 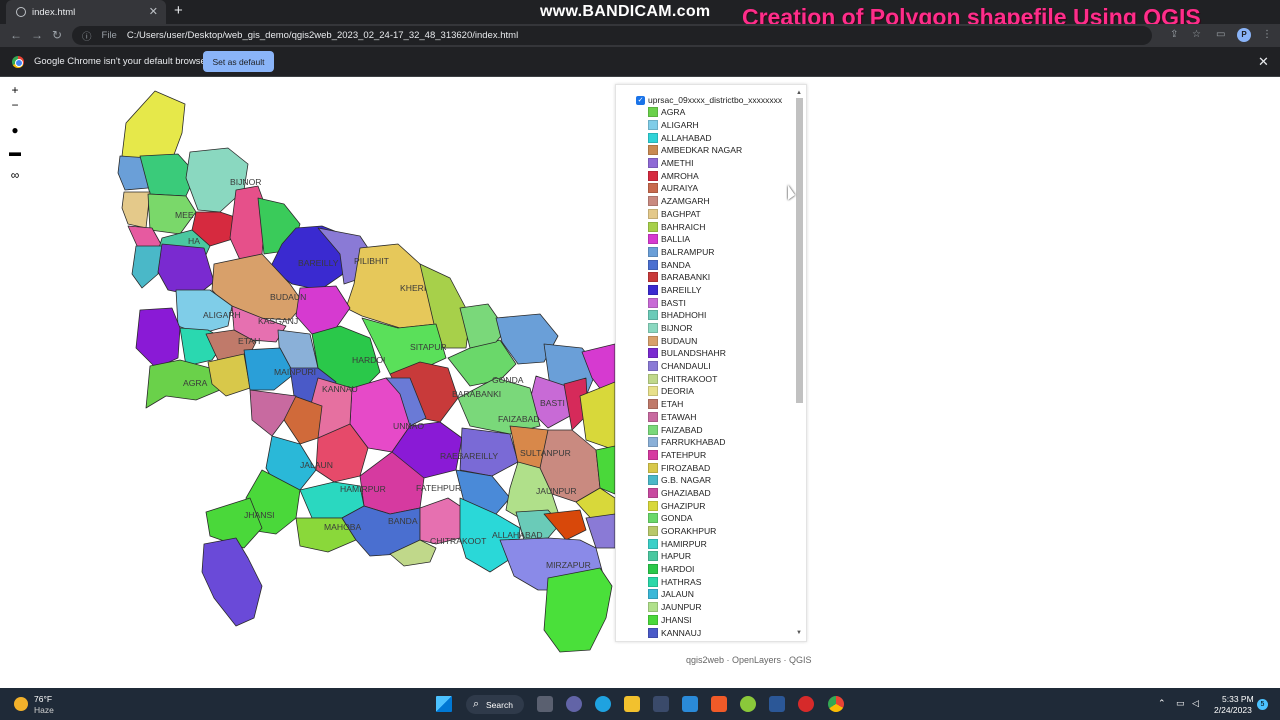 I want to click on browser-tab: index.html ✕, so click(x=86, y=12).